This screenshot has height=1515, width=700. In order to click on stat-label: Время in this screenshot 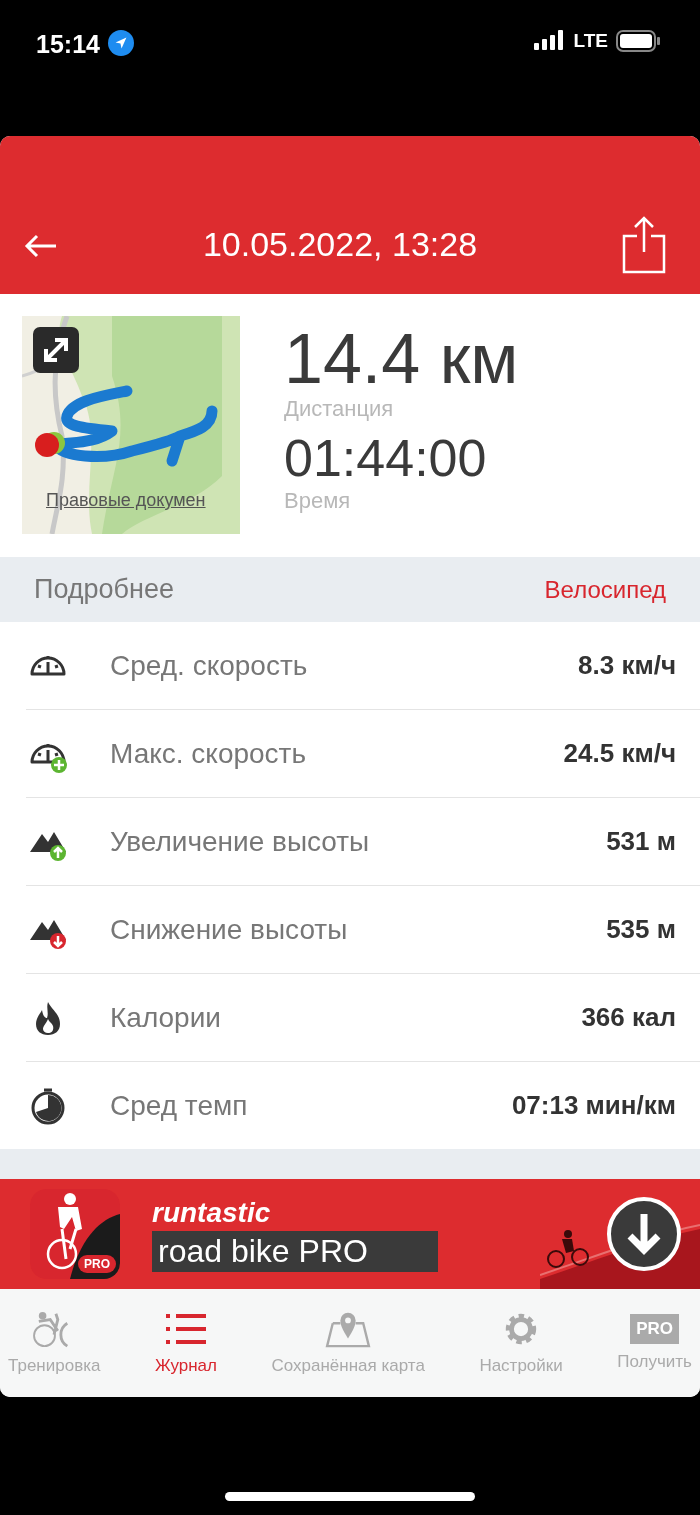, I will do `click(318, 501)`.